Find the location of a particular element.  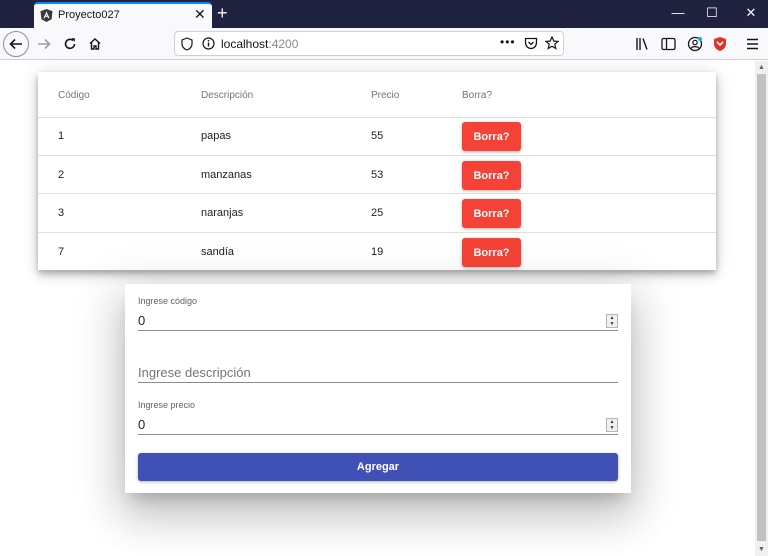

cell-codigo: 3 is located at coordinates (61, 213).